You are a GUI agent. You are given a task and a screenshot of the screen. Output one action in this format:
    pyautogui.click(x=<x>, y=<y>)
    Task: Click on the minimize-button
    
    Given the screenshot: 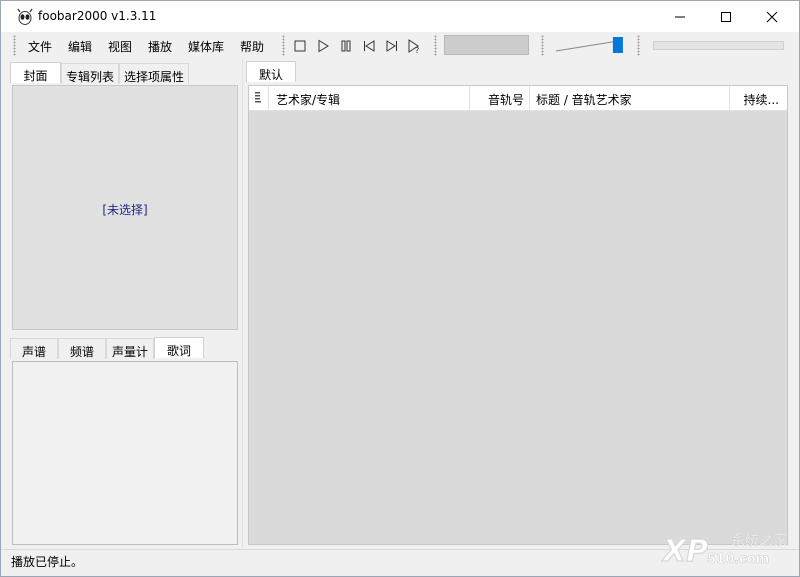 What is the action you would take?
    pyautogui.click(x=680, y=16)
    